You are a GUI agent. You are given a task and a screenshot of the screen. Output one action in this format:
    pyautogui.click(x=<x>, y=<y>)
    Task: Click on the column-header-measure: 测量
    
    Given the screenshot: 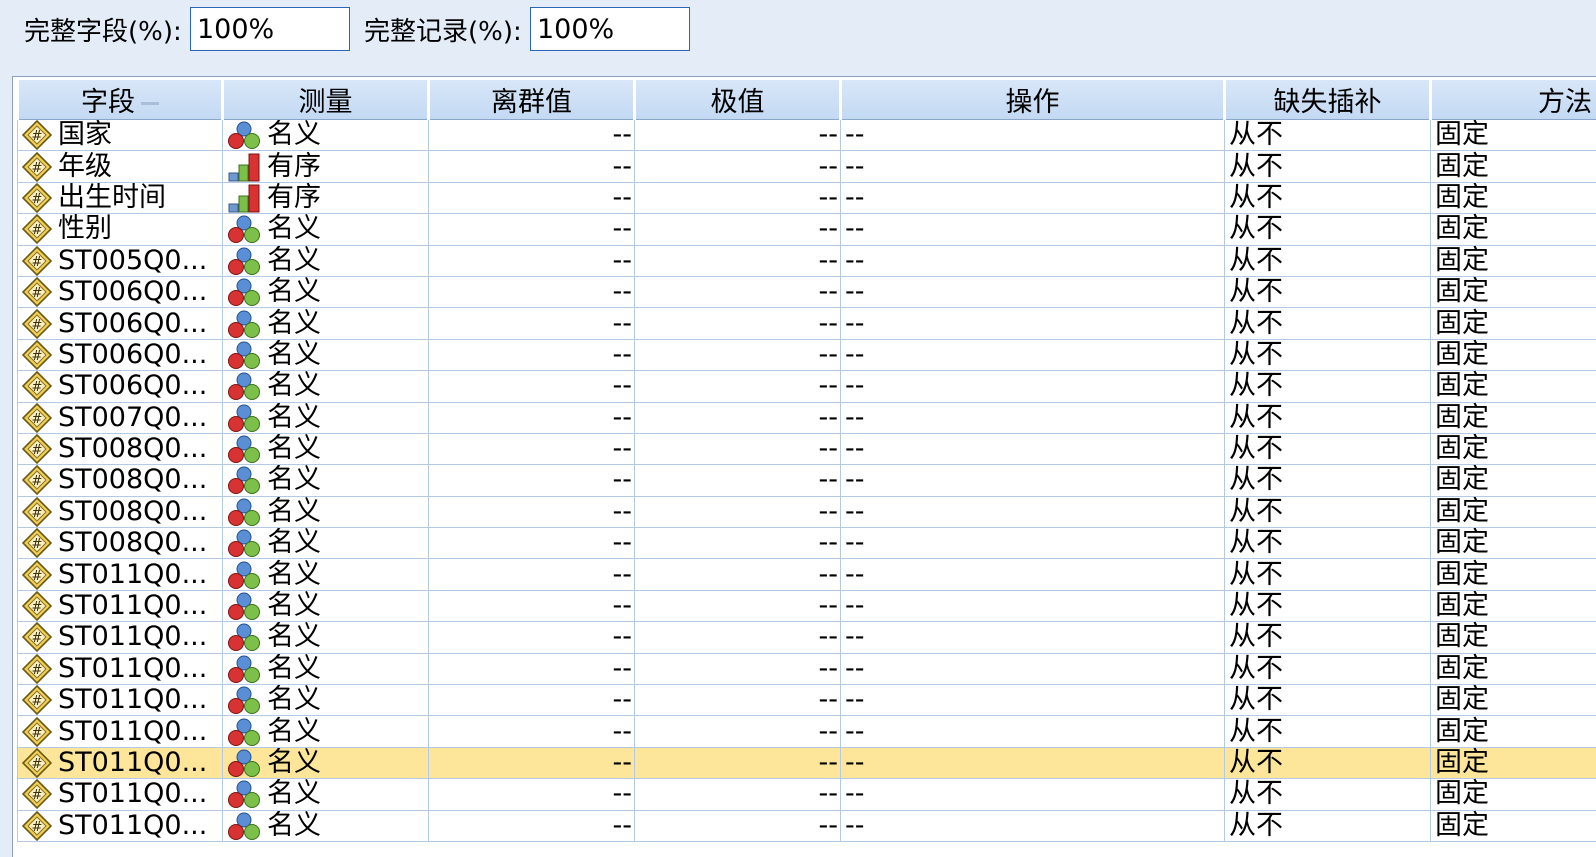 What is the action you would take?
    pyautogui.click(x=326, y=100)
    